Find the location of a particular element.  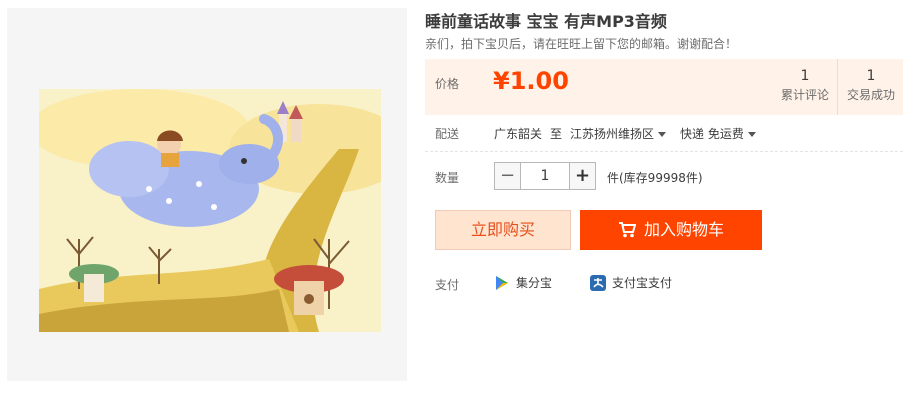

shipping-destination-select: 江苏扬州维扬区 is located at coordinates (618, 133).